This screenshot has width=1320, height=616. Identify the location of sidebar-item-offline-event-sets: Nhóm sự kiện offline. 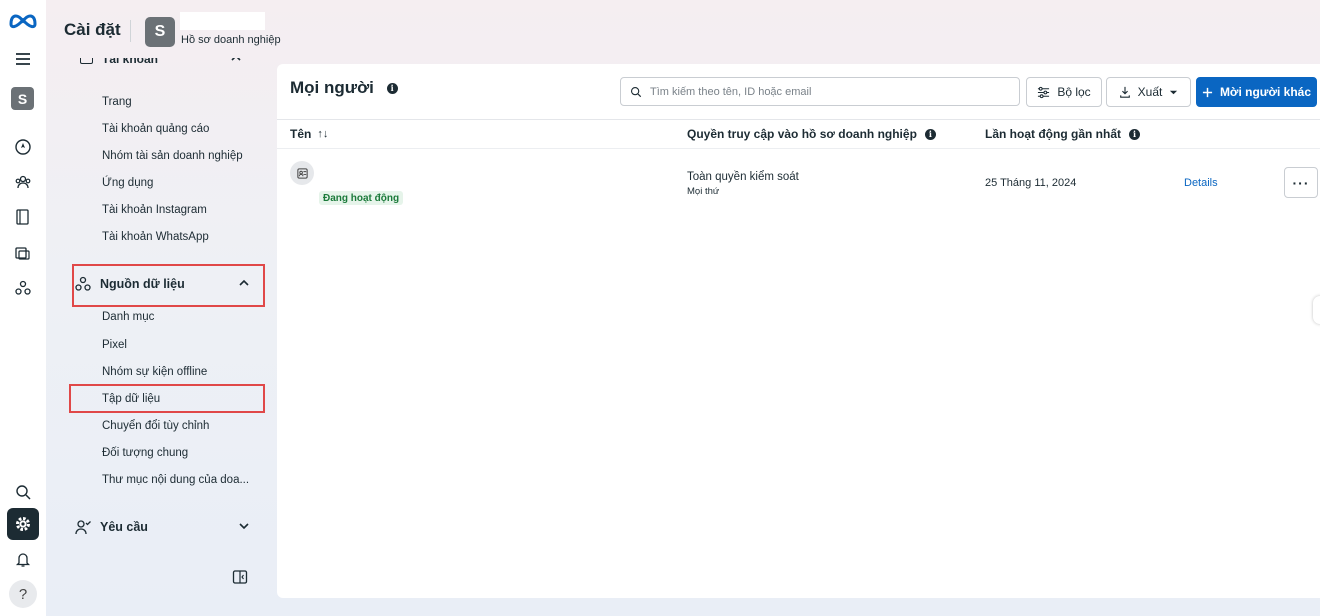
(154, 372).